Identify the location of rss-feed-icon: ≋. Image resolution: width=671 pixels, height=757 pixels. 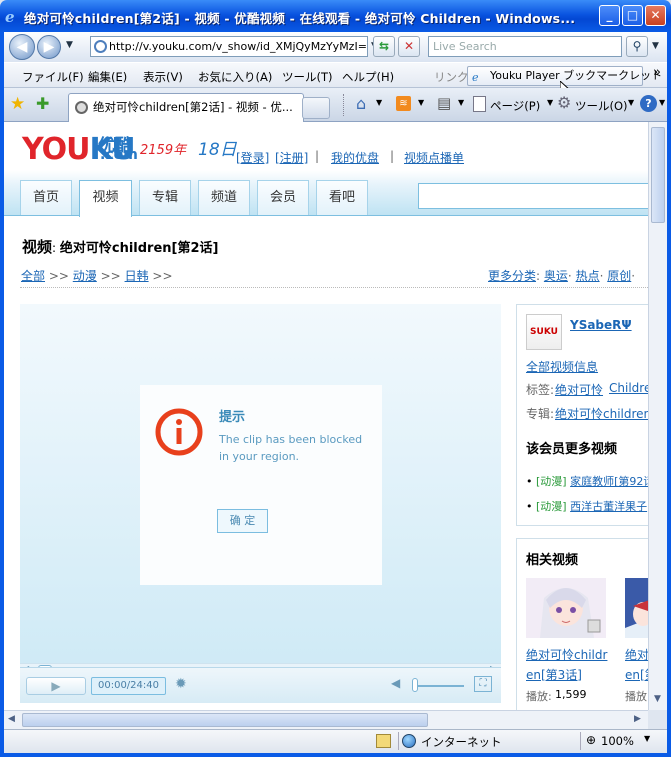
(403, 103).